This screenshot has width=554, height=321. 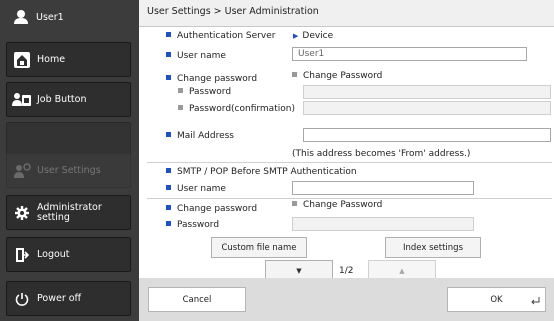 What do you see at coordinates (68, 298) in the screenshot?
I see `power-off-button: Power off` at bounding box center [68, 298].